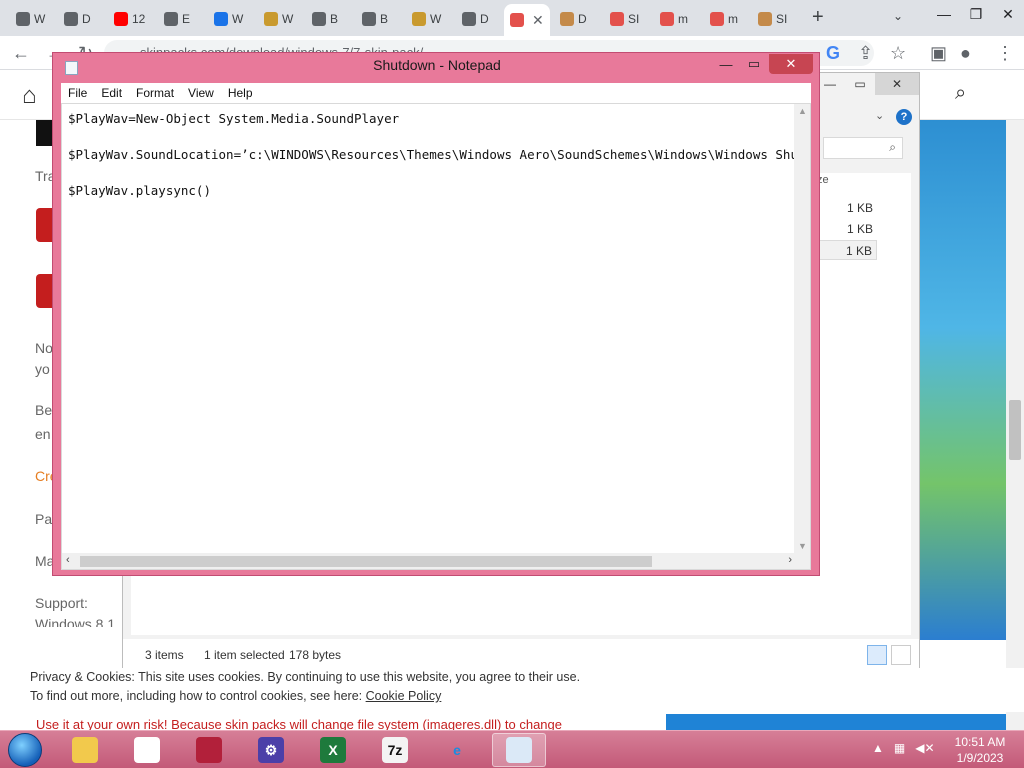 This screenshot has width=1024, height=768. What do you see at coordinates (240, 93) in the screenshot?
I see `menu-help: Help` at bounding box center [240, 93].